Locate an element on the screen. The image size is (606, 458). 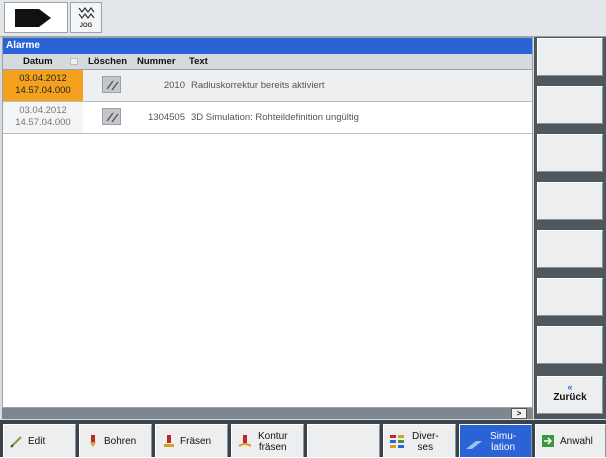
miscellaneous-label-line1: Diver- is located at coordinates (425, 436).